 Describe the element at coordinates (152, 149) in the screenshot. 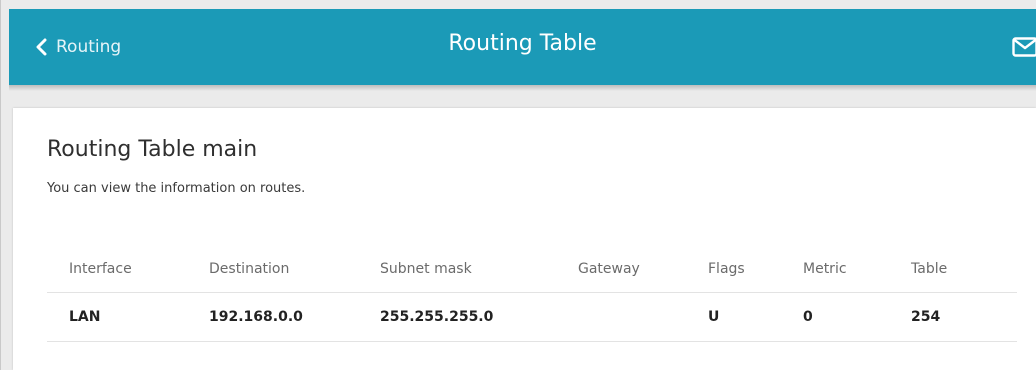

I see `section-title: Routing Table main` at that location.